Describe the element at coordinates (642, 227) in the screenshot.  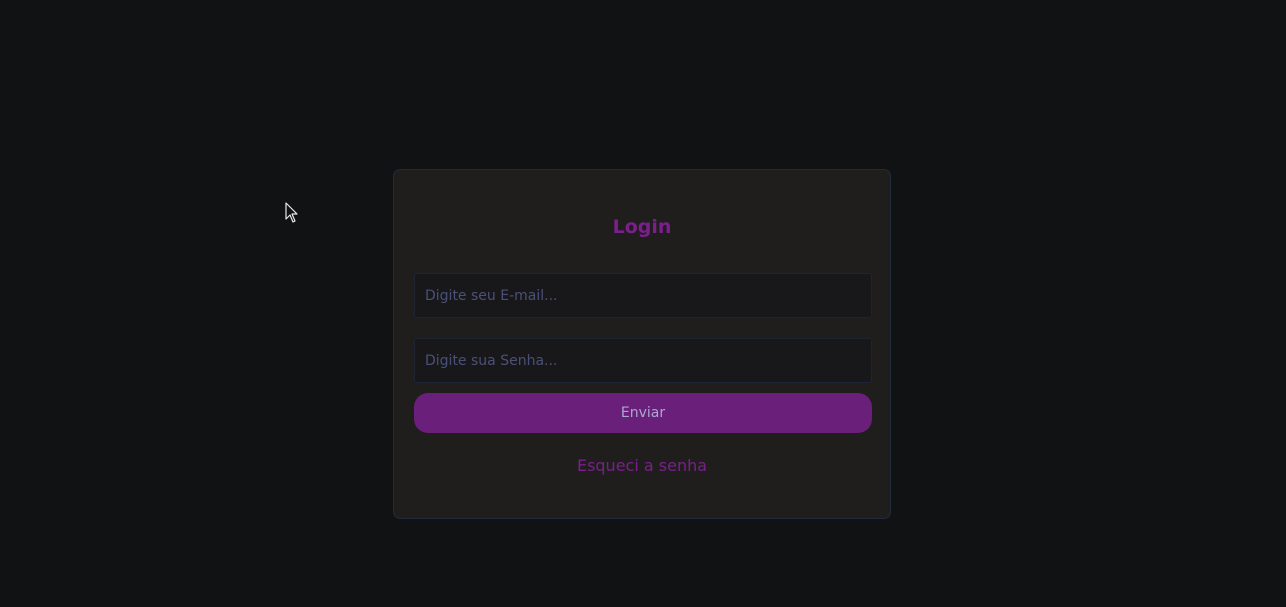
I see `login-title: Login` at that location.